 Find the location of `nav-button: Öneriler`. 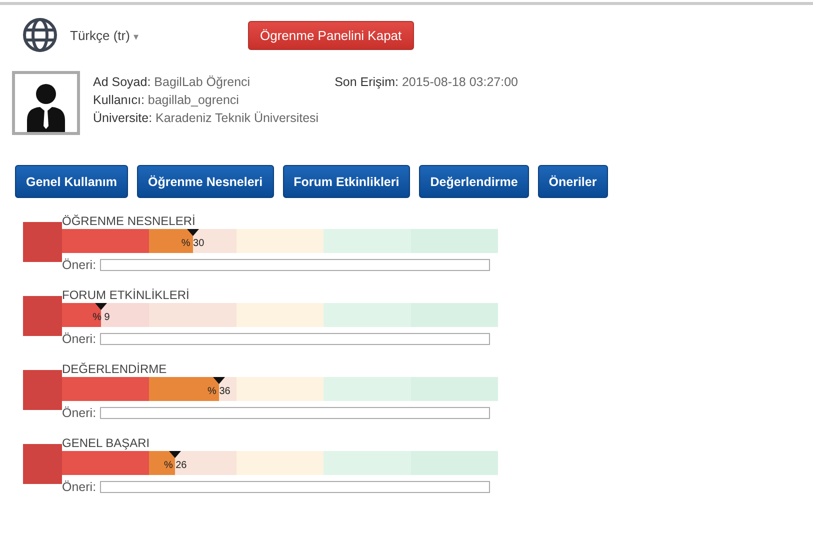

nav-button: Öneriler is located at coordinates (573, 181).